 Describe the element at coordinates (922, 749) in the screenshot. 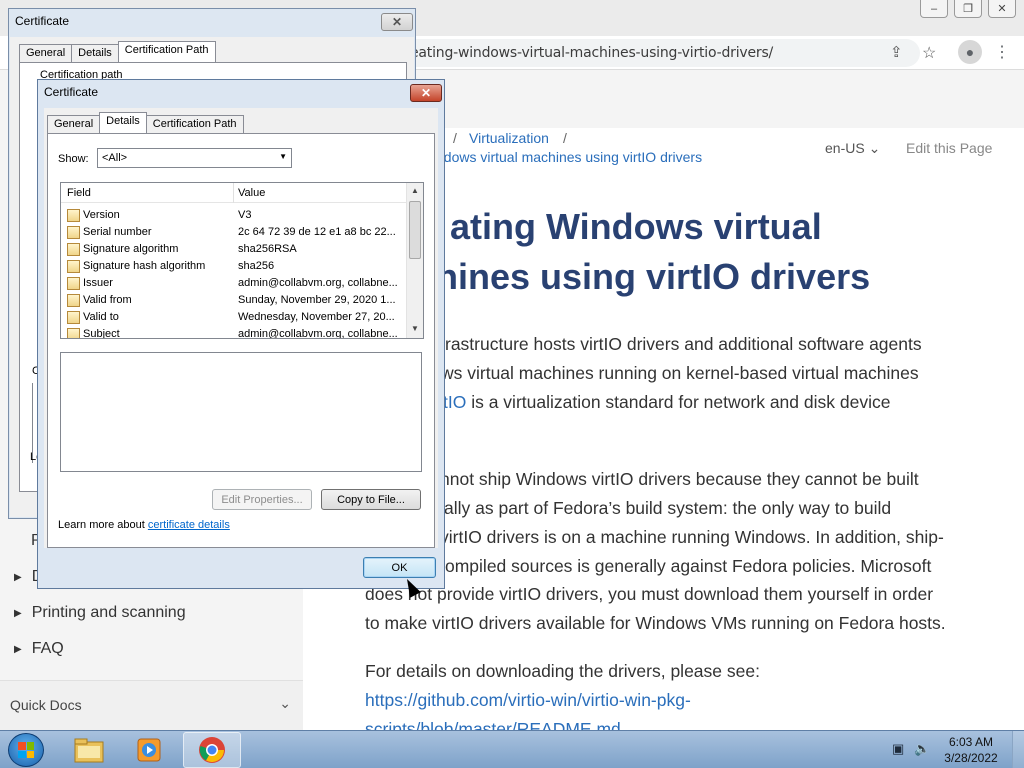

I see `volume-icon: 🔈` at that location.